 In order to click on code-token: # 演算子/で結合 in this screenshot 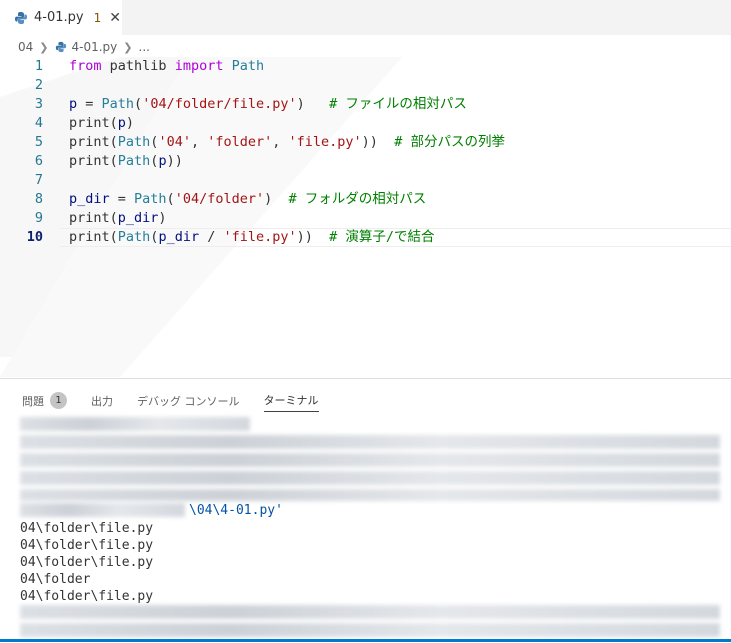, I will do `click(382, 237)`.